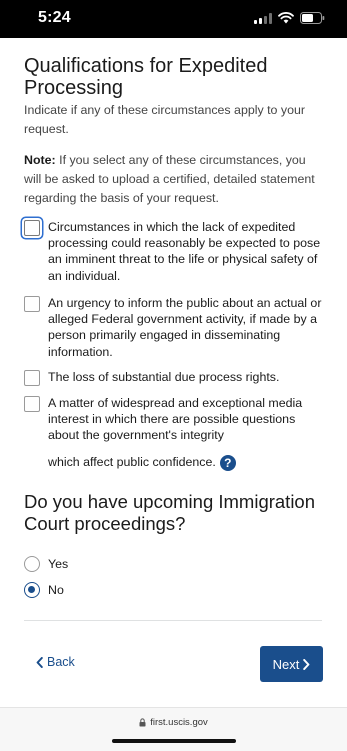 This screenshot has height=751, width=347. Describe the element at coordinates (39, 662) in the screenshot. I see `chevron-left-icon` at that location.